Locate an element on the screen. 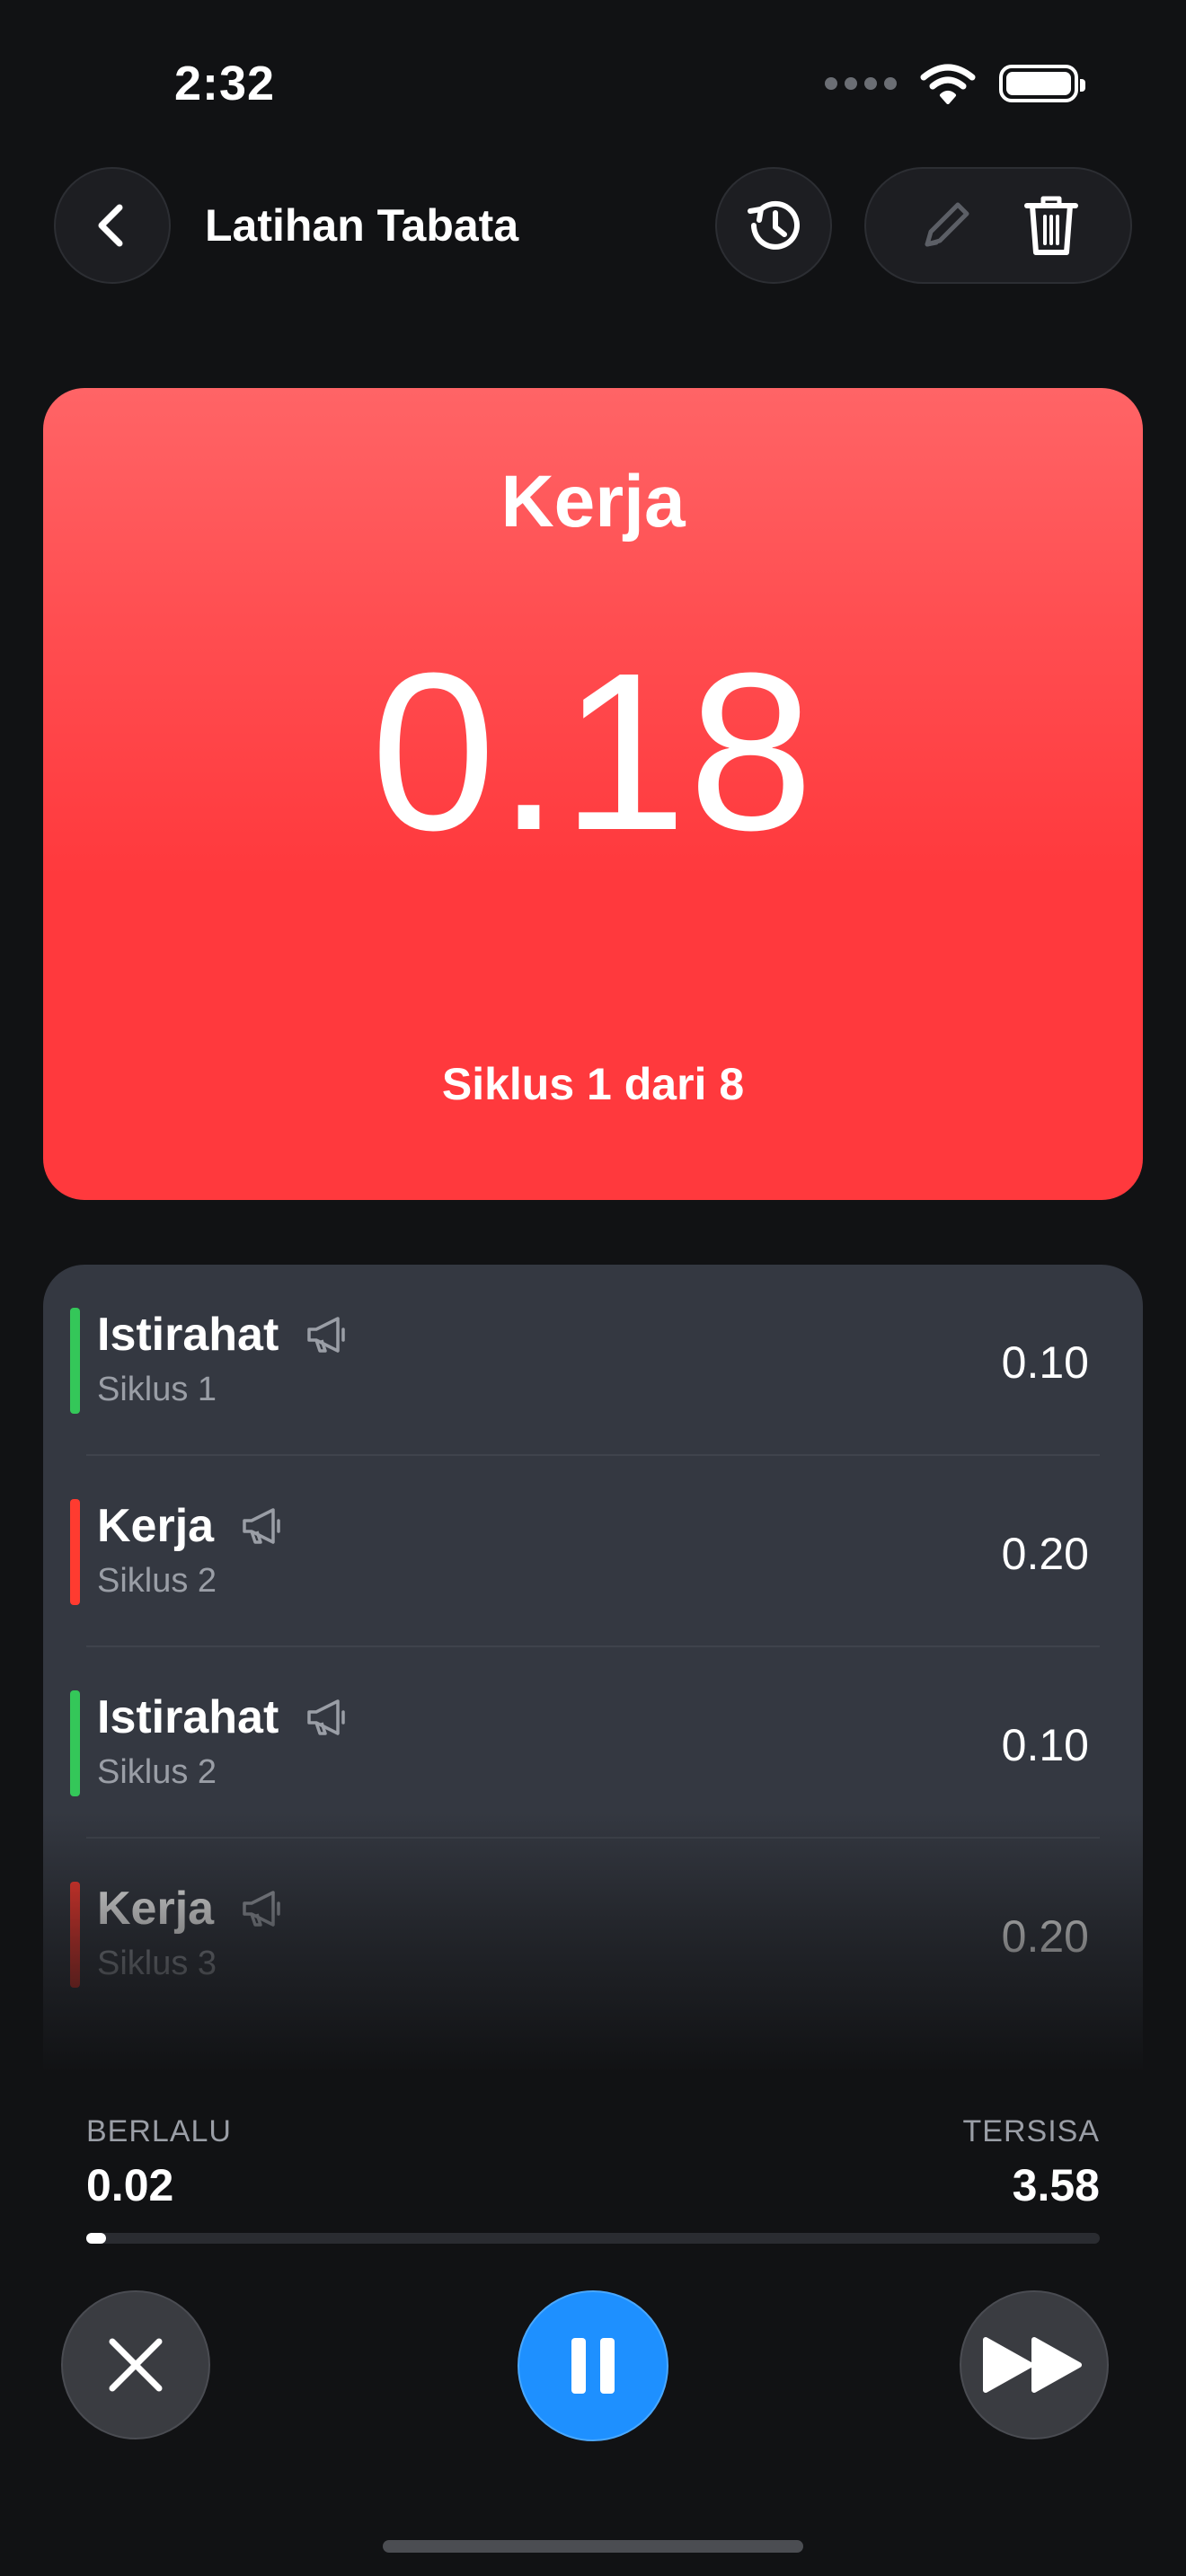 Image resolution: width=1186 pixels, height=2576 pixels. remaining-value: 3.58 is located at coordinates (1056, 2185).